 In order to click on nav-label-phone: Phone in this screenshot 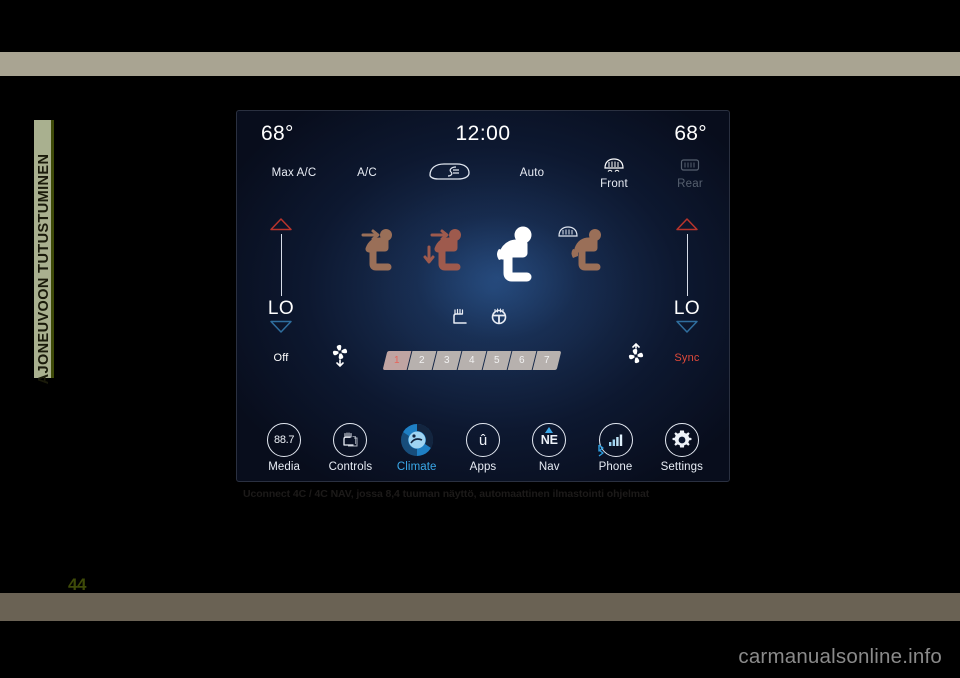, I will do `click(615, 467)`.